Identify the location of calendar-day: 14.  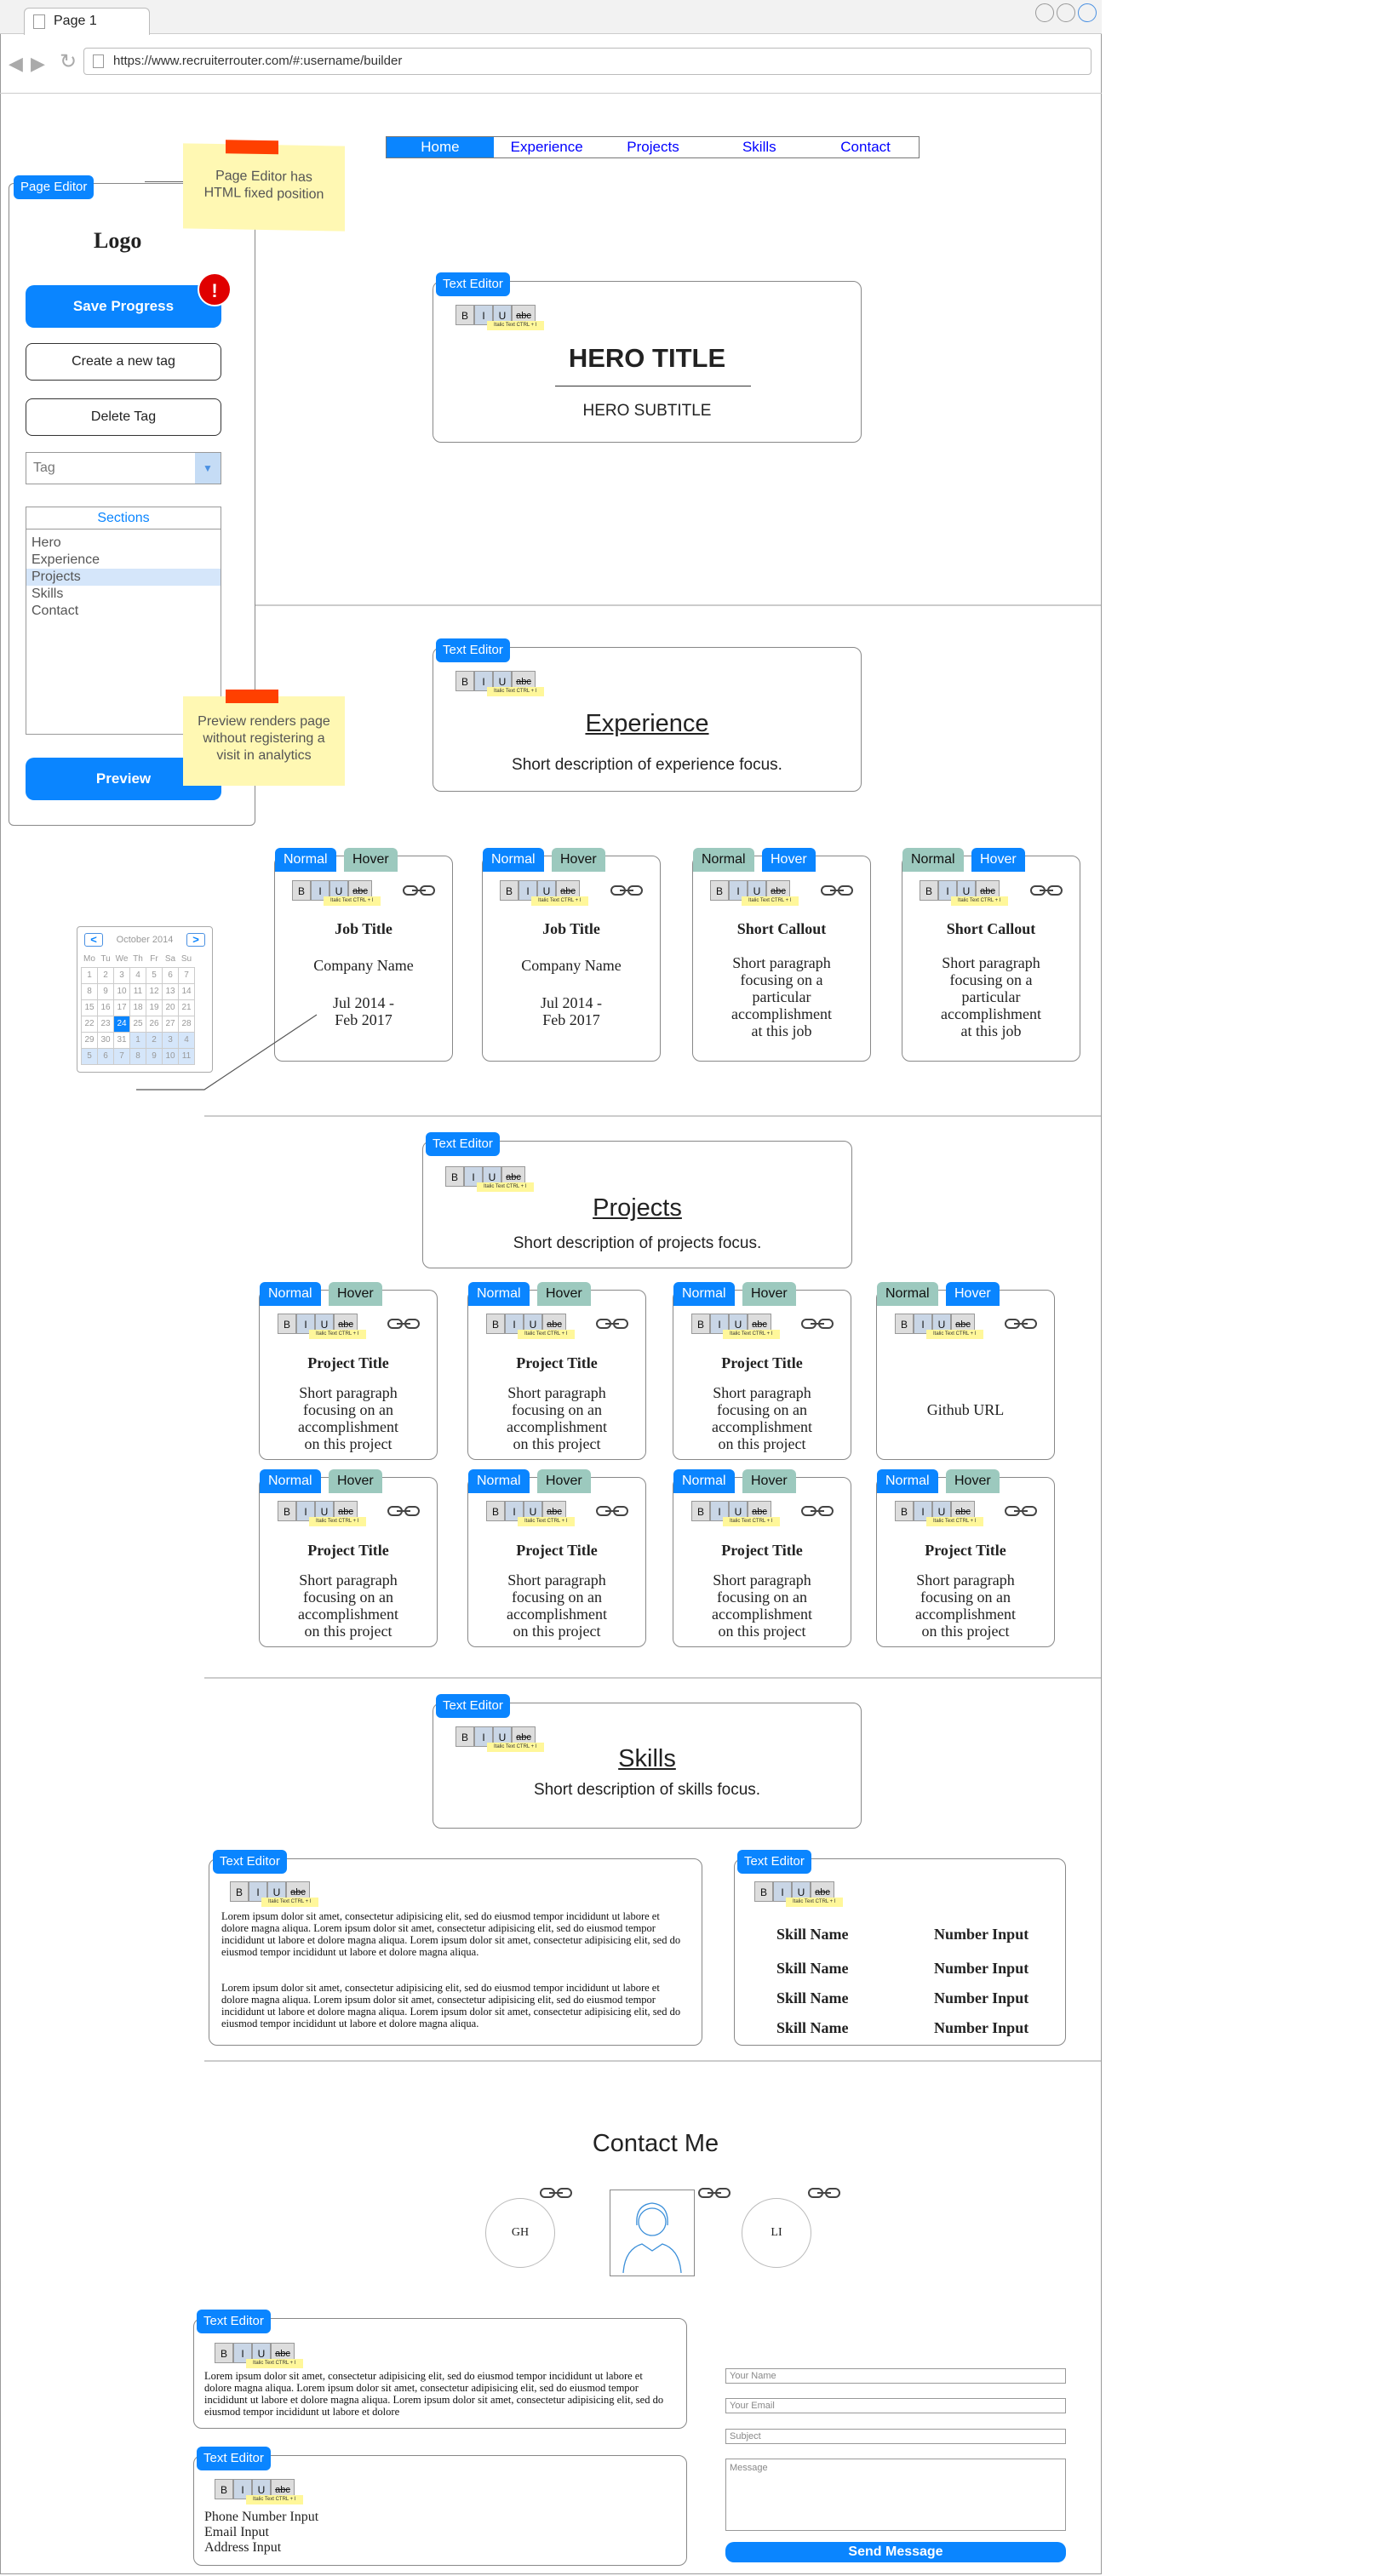
(186, 991).